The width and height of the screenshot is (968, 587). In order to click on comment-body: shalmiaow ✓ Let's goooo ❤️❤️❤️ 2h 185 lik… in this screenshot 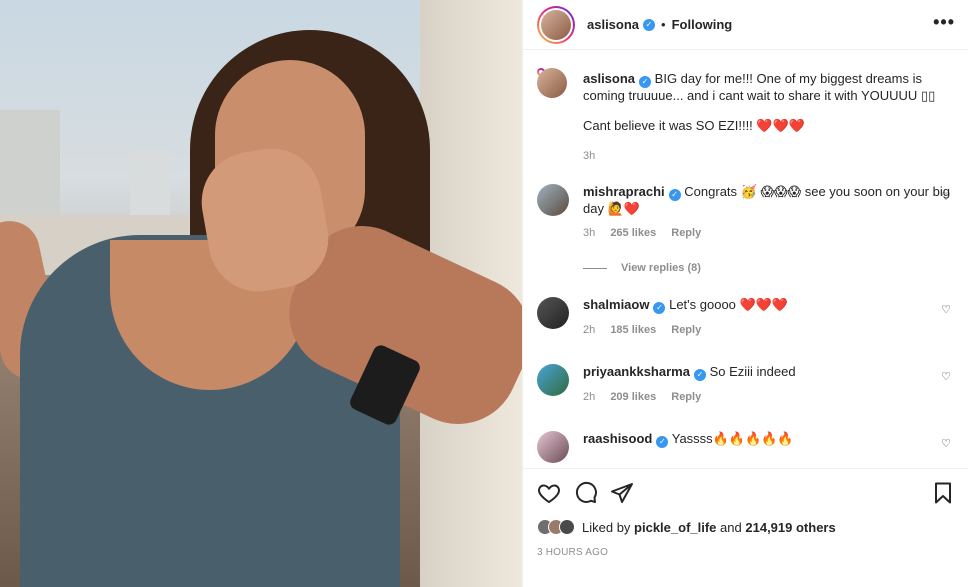, I will do `click(768, 317)`.